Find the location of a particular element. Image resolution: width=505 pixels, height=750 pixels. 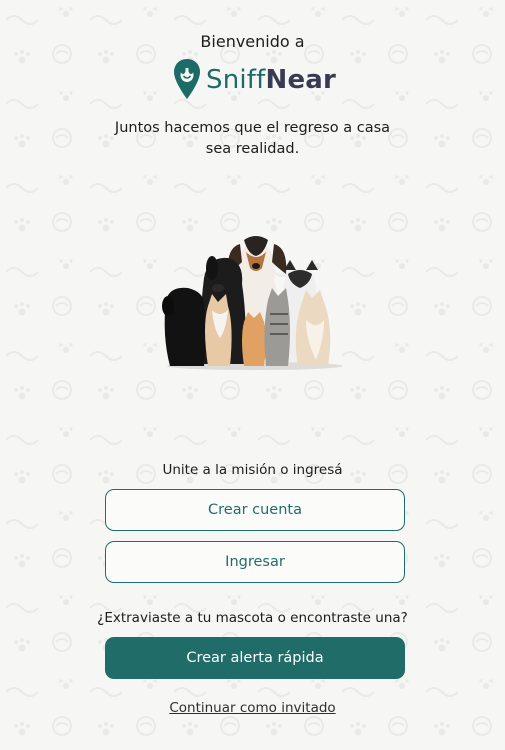

brand-name: SniffNear is located at coordinates (271, 80).